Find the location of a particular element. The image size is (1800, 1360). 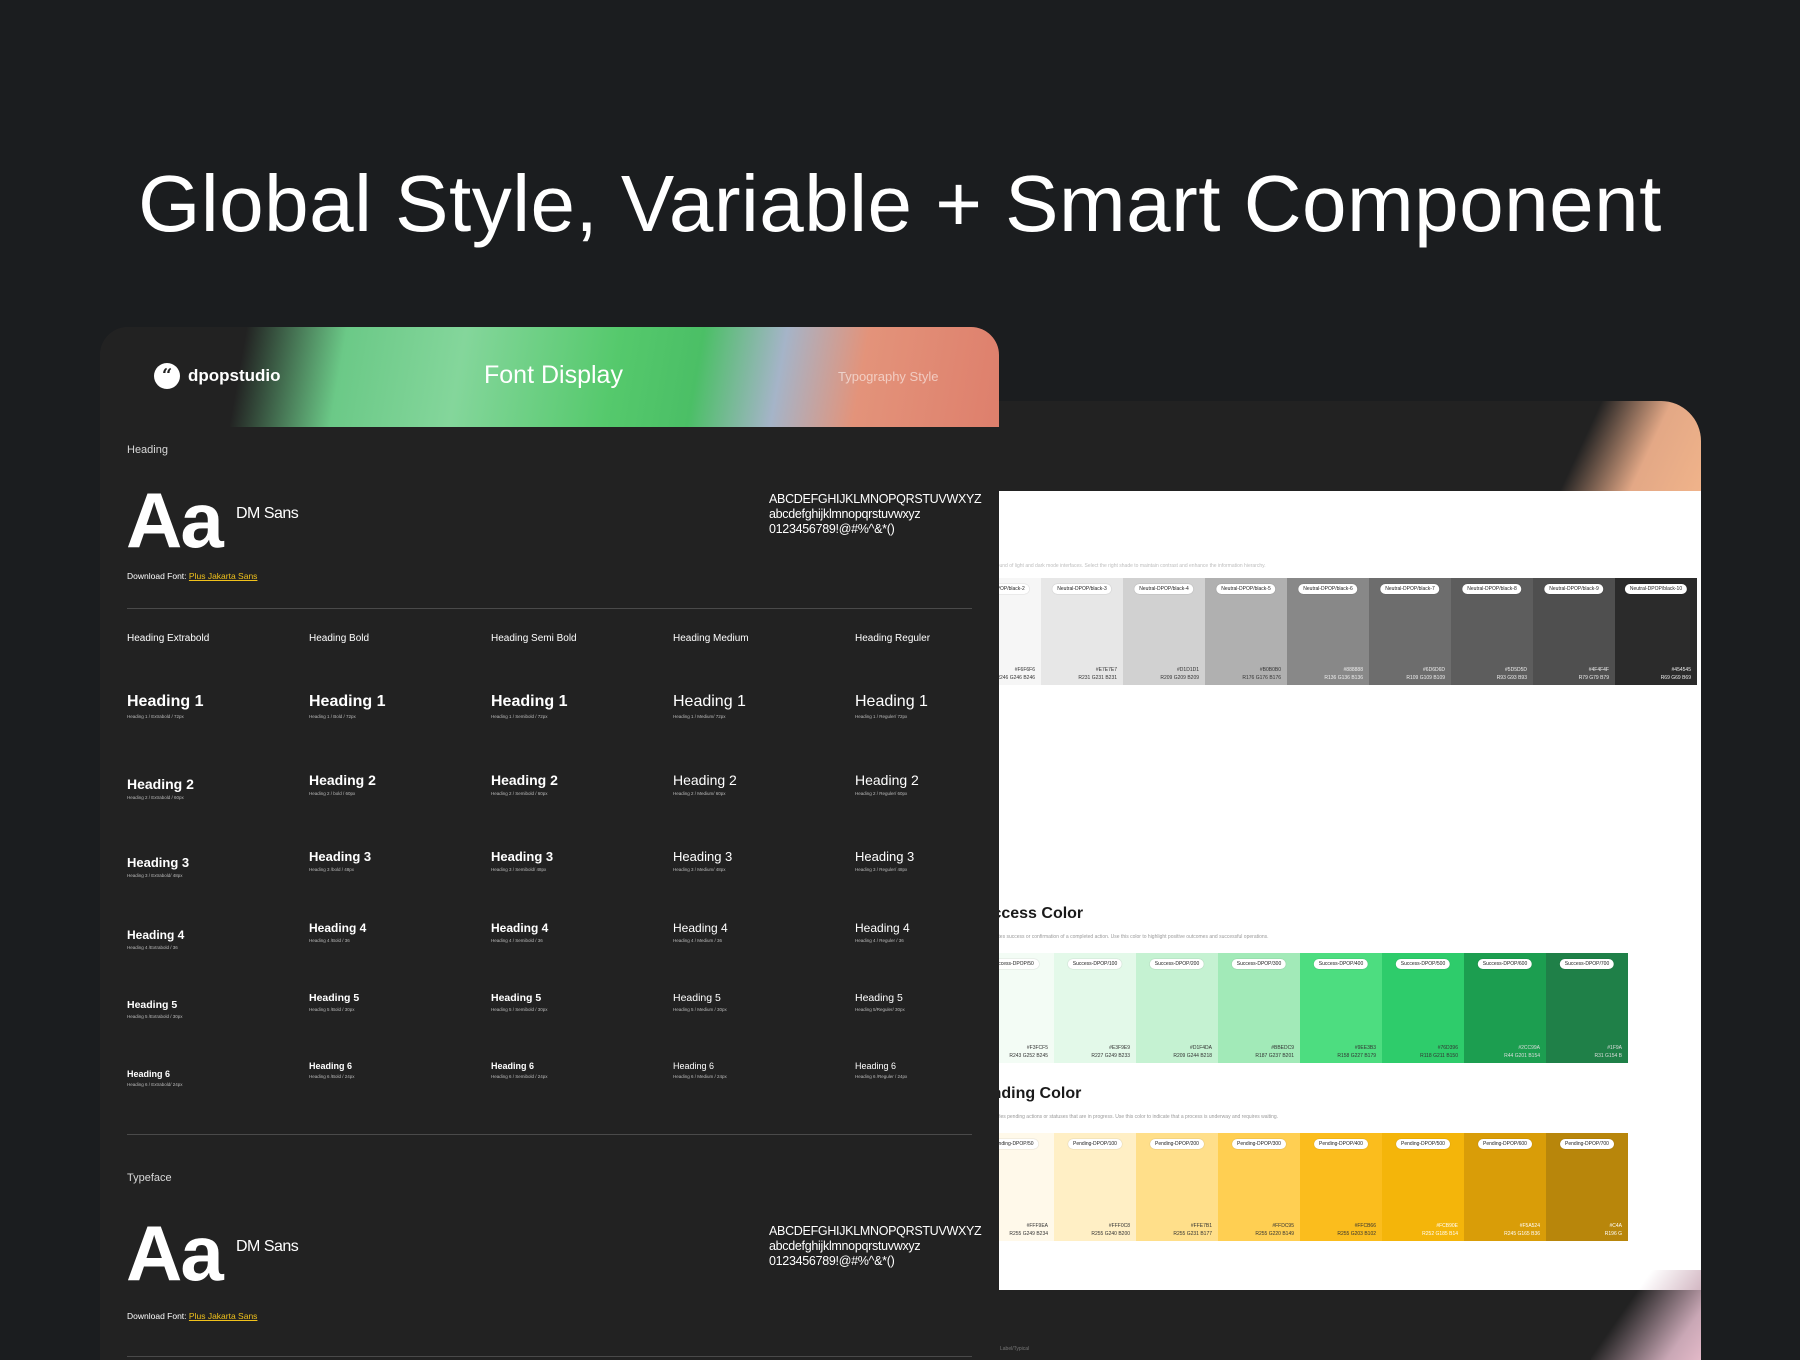

swatch-hex: #FFDC95 is located at coordinates (1283, 1226).